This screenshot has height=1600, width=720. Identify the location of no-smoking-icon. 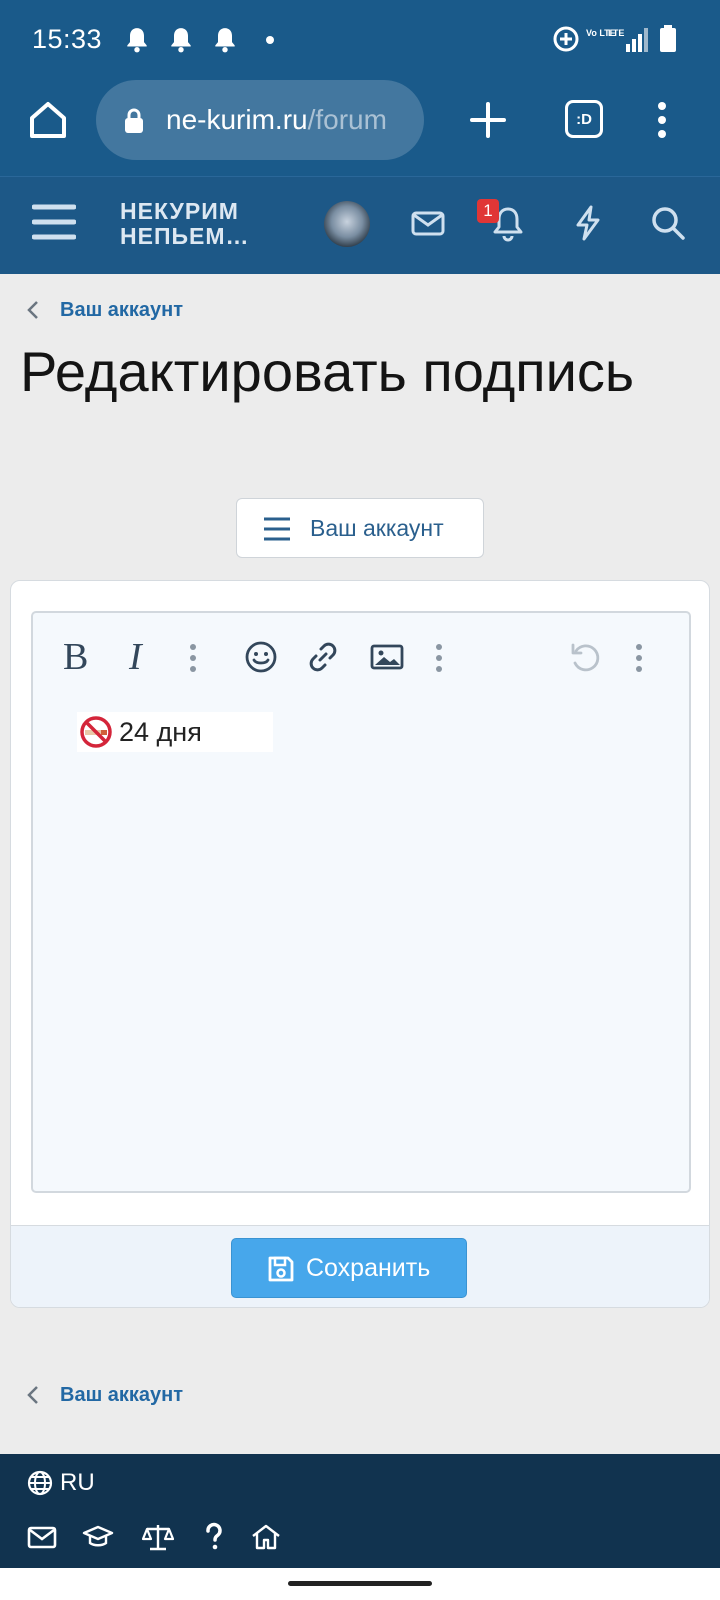
(96, 732).